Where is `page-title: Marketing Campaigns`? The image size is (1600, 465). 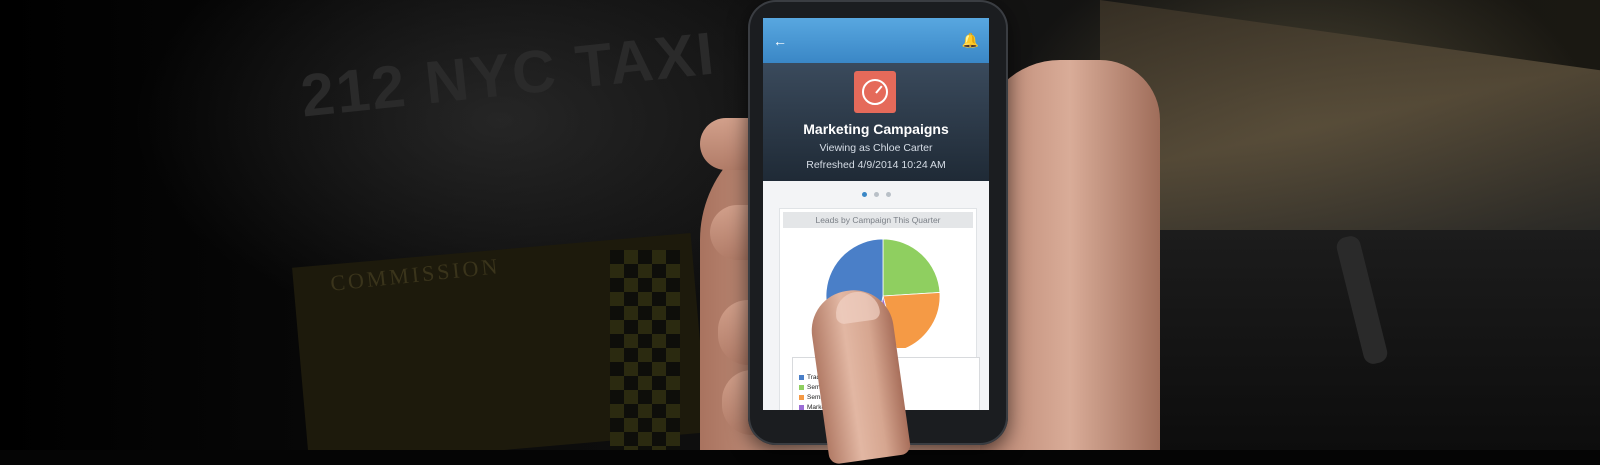 page-title: Marketing Campaigns is located at coordinates (876, 129).